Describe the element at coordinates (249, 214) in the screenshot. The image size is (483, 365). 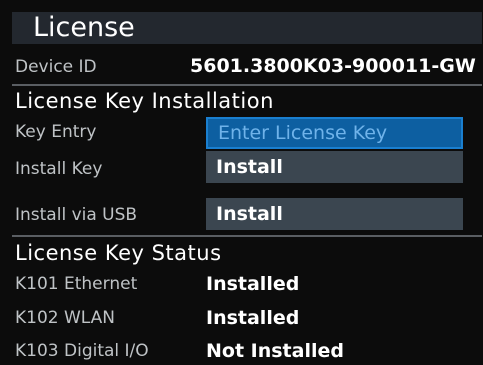
I see `install-usb-button-label: Install` at that location.